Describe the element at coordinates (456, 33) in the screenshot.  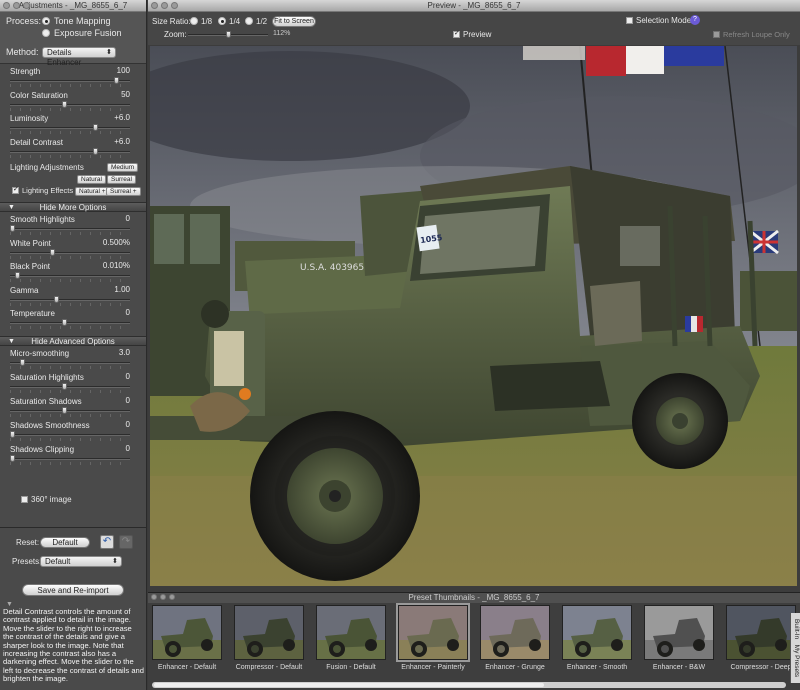
I see `preview-checkbox` at that location.